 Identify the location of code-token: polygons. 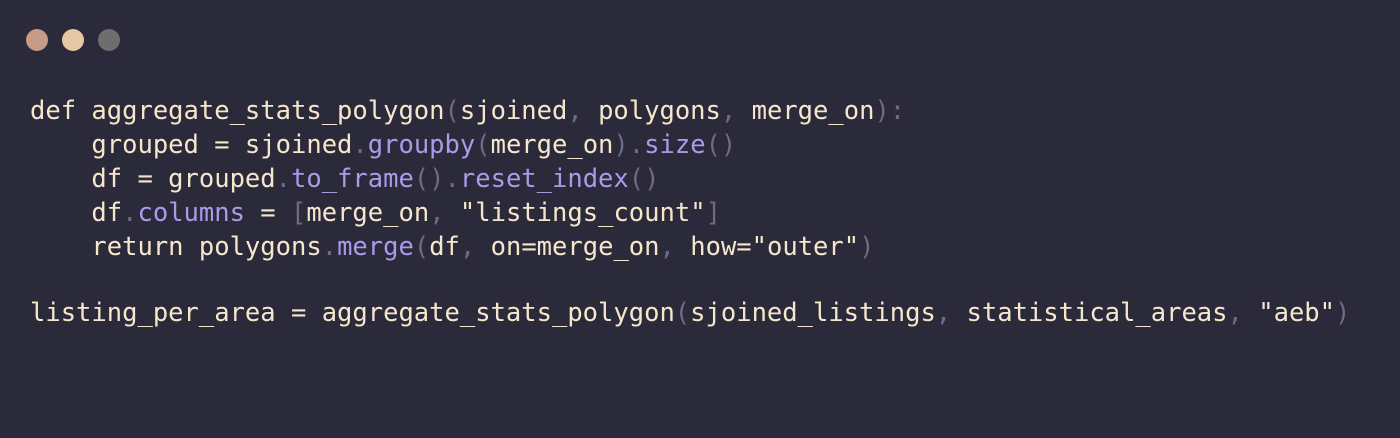
(659, 111).